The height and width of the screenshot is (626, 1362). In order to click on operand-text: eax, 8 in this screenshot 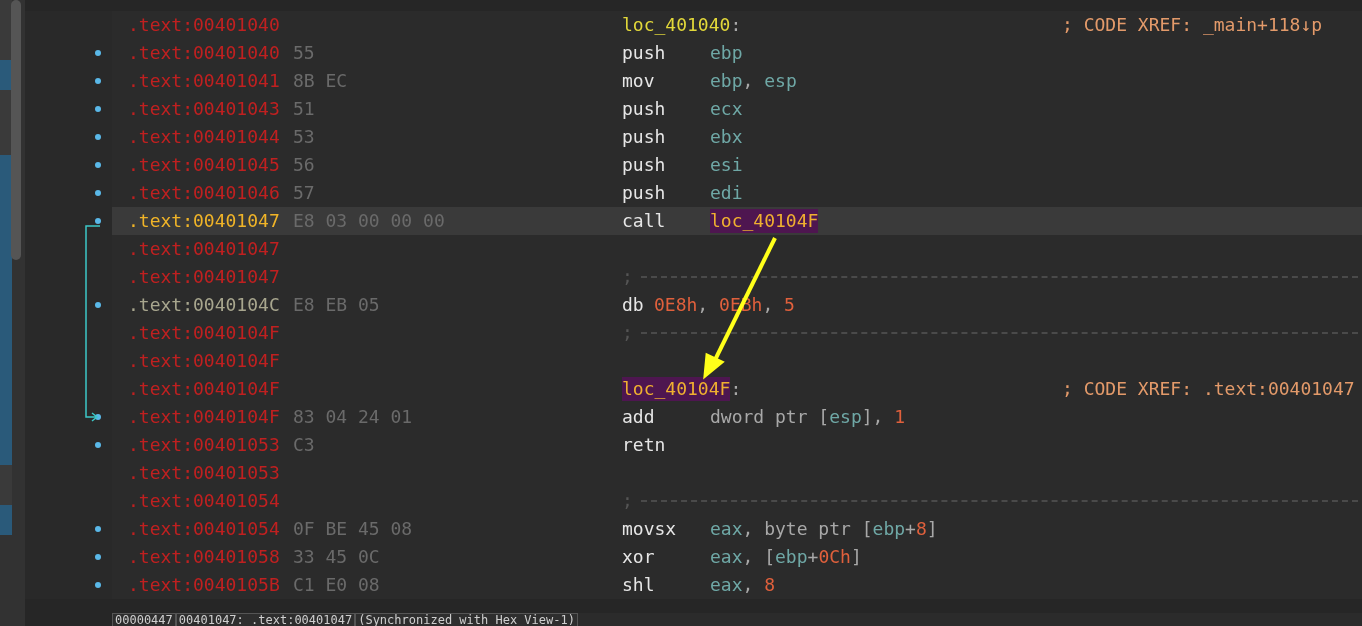, I will do `click(743, 585)`.